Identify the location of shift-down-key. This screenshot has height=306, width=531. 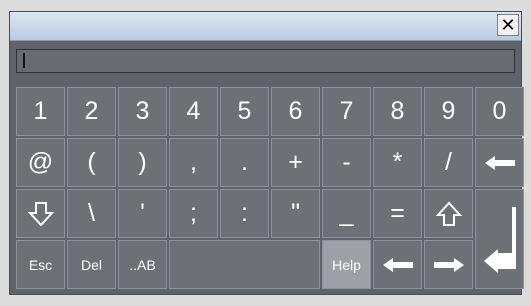
(40, 213).